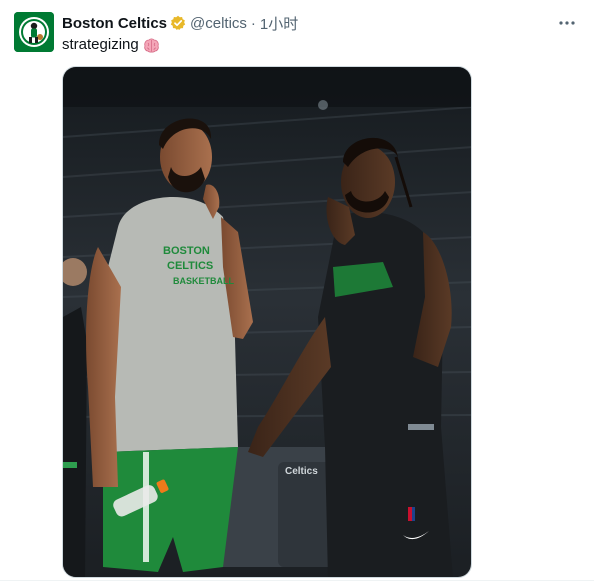 This screenshot has height=581, width=594. What do you see at coordinates (190, 266) in the screenshot?
I see `shirt-text-line-2: CELTICS` at bounding box center [190, 266].